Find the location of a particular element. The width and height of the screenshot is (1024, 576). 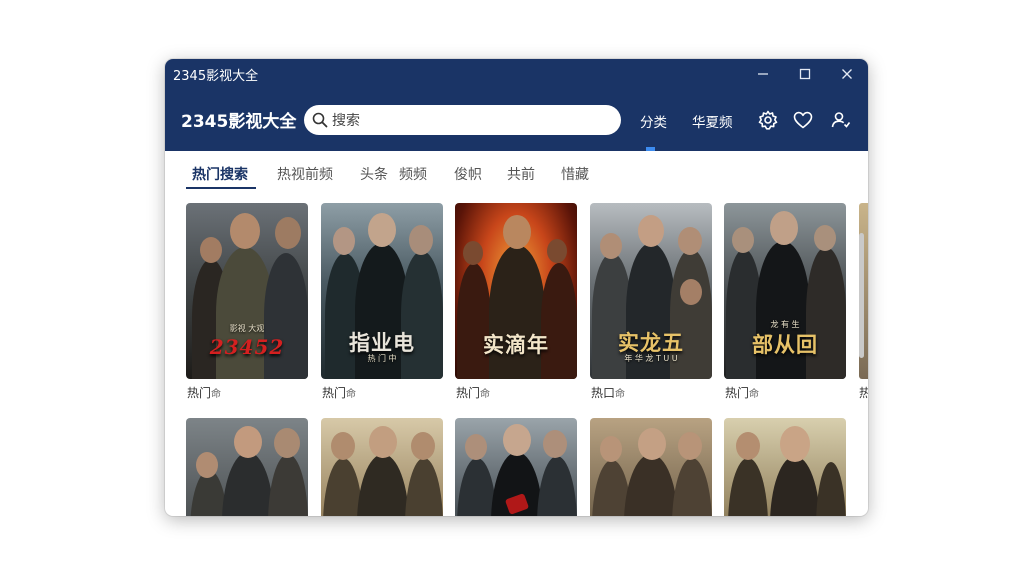

vertical-scrollbar is located at coordinates (861, 295).